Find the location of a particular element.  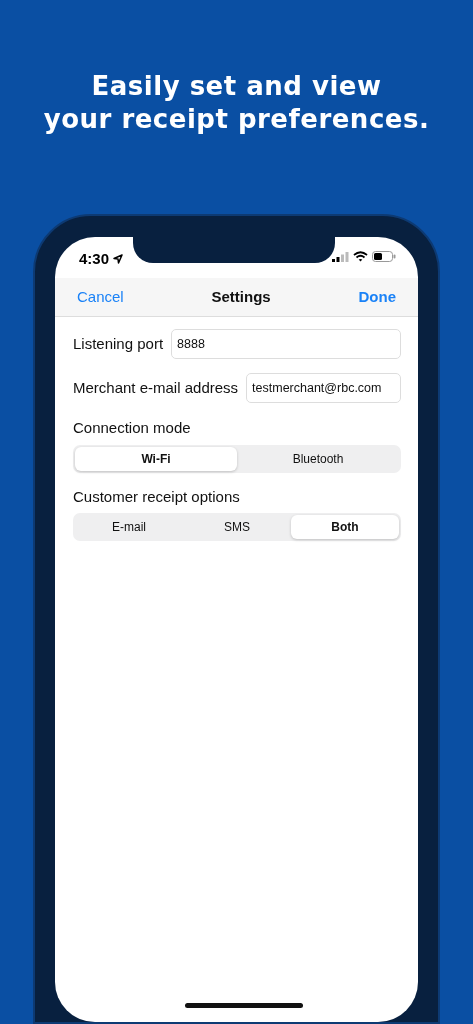

section-label: Connection mode is located at coordinates (132, 428).